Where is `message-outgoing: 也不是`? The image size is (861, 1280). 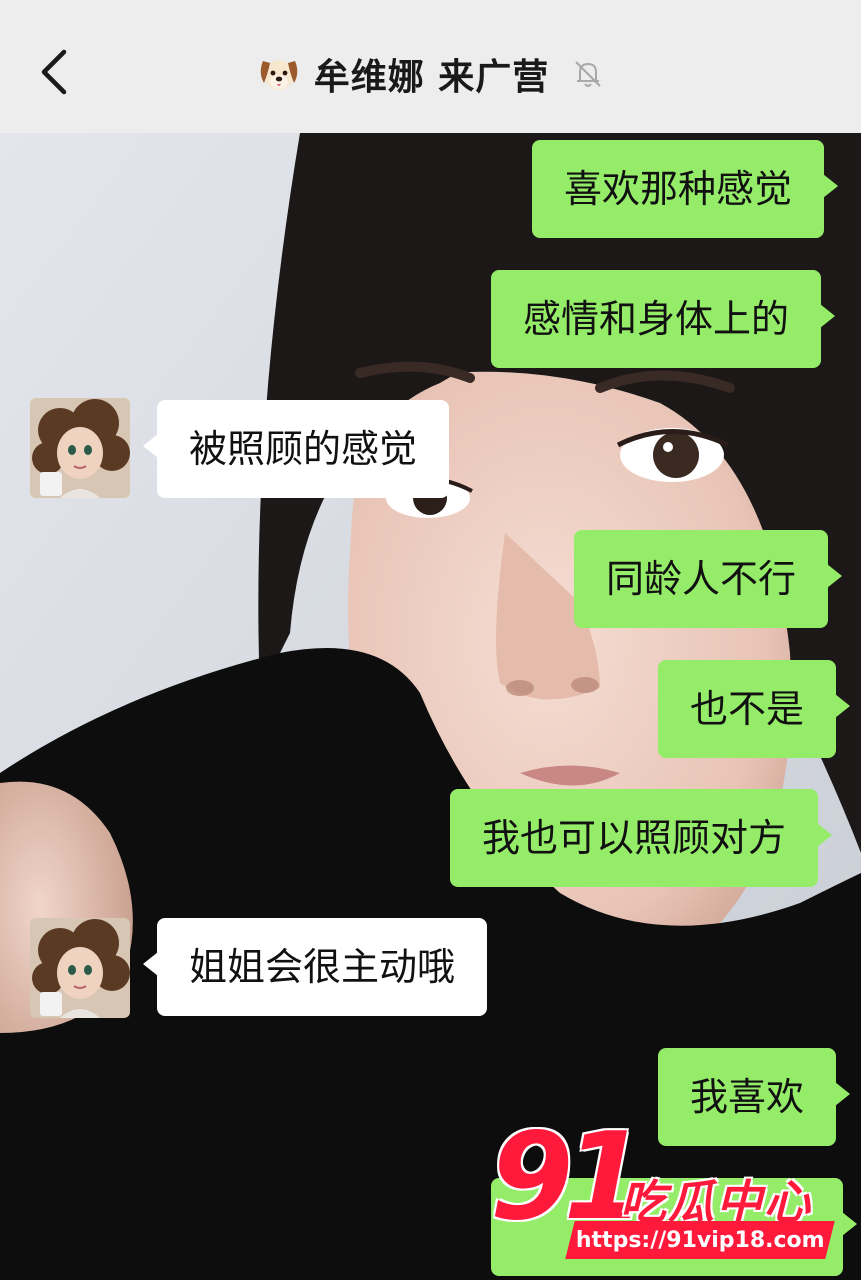 message-outgoing: 也不是 is located at coordinates (754, 709).